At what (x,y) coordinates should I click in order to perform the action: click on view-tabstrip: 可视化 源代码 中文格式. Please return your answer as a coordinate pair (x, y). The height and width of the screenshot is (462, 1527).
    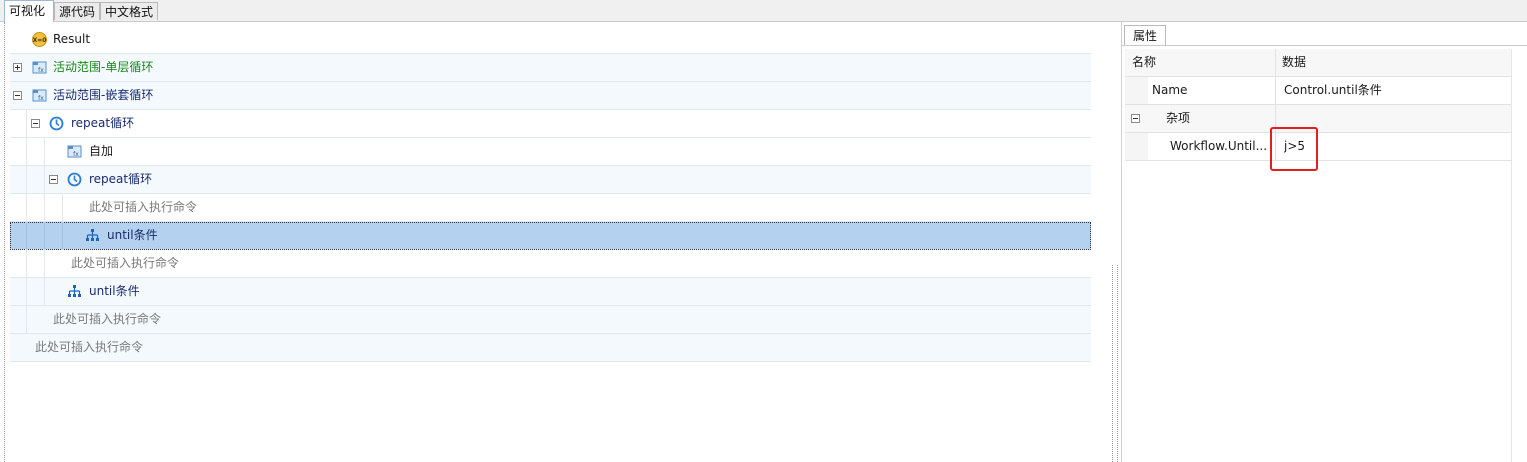
    Looking at the image, I should click on (763, 11).